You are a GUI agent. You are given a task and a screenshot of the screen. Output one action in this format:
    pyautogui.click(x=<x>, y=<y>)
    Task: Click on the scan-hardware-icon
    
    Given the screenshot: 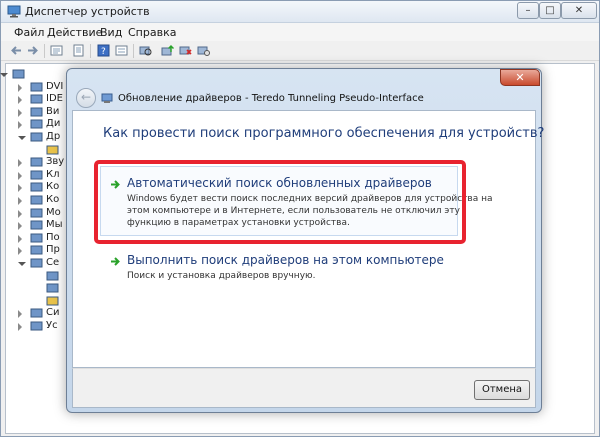 What is the action you would take?
    pyautogui.click(x=145, y=50)
    